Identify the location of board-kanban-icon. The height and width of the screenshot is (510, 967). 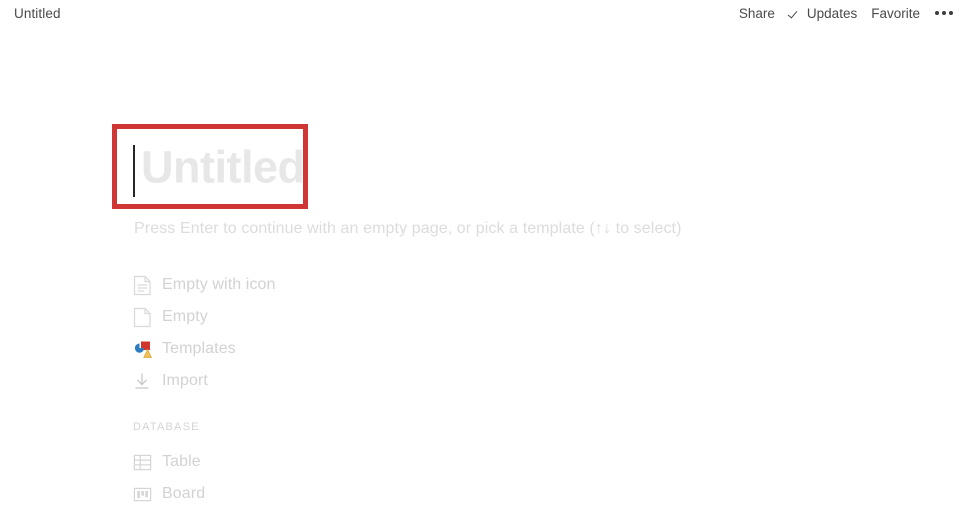
(142, 494).